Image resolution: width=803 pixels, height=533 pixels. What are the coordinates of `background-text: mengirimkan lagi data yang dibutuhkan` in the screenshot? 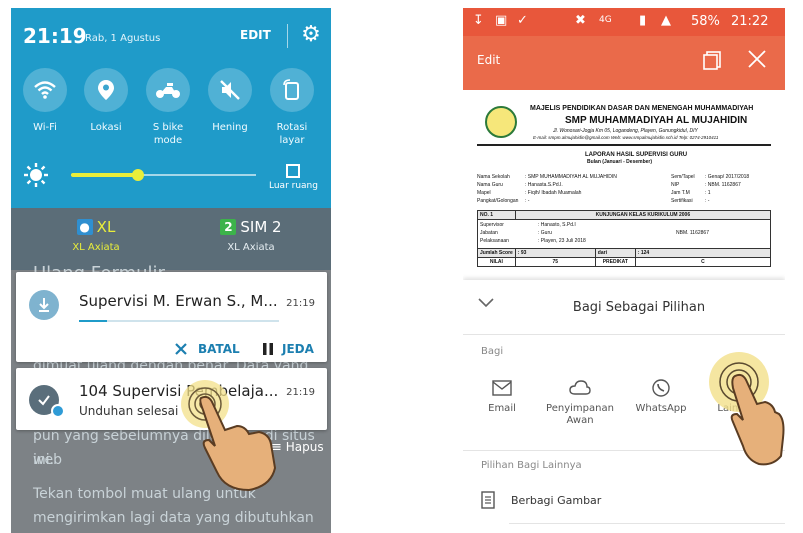 It's located at (173, 518).